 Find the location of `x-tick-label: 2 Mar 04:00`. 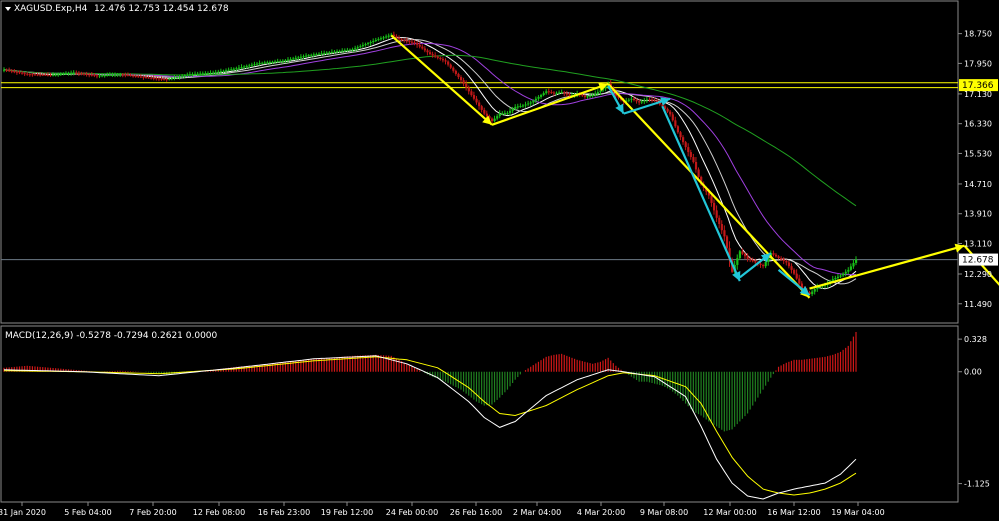

x-tick-label: 2 Mar 04:00 is located at coordinates (537, 512).